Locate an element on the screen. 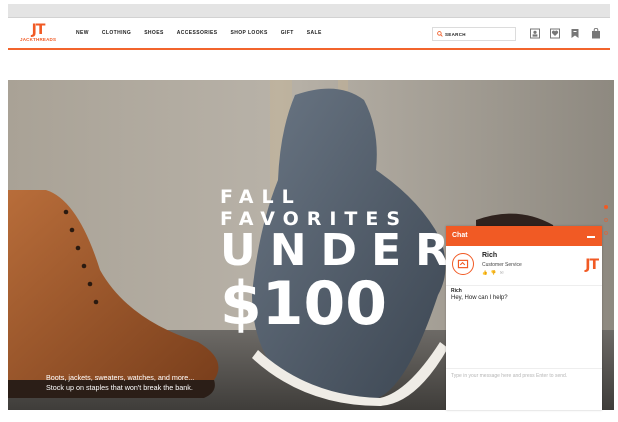 Image resolution: width=618 pixels, height=422 pixels. headline-line-1: FALL is located at coordinates (261, 197).